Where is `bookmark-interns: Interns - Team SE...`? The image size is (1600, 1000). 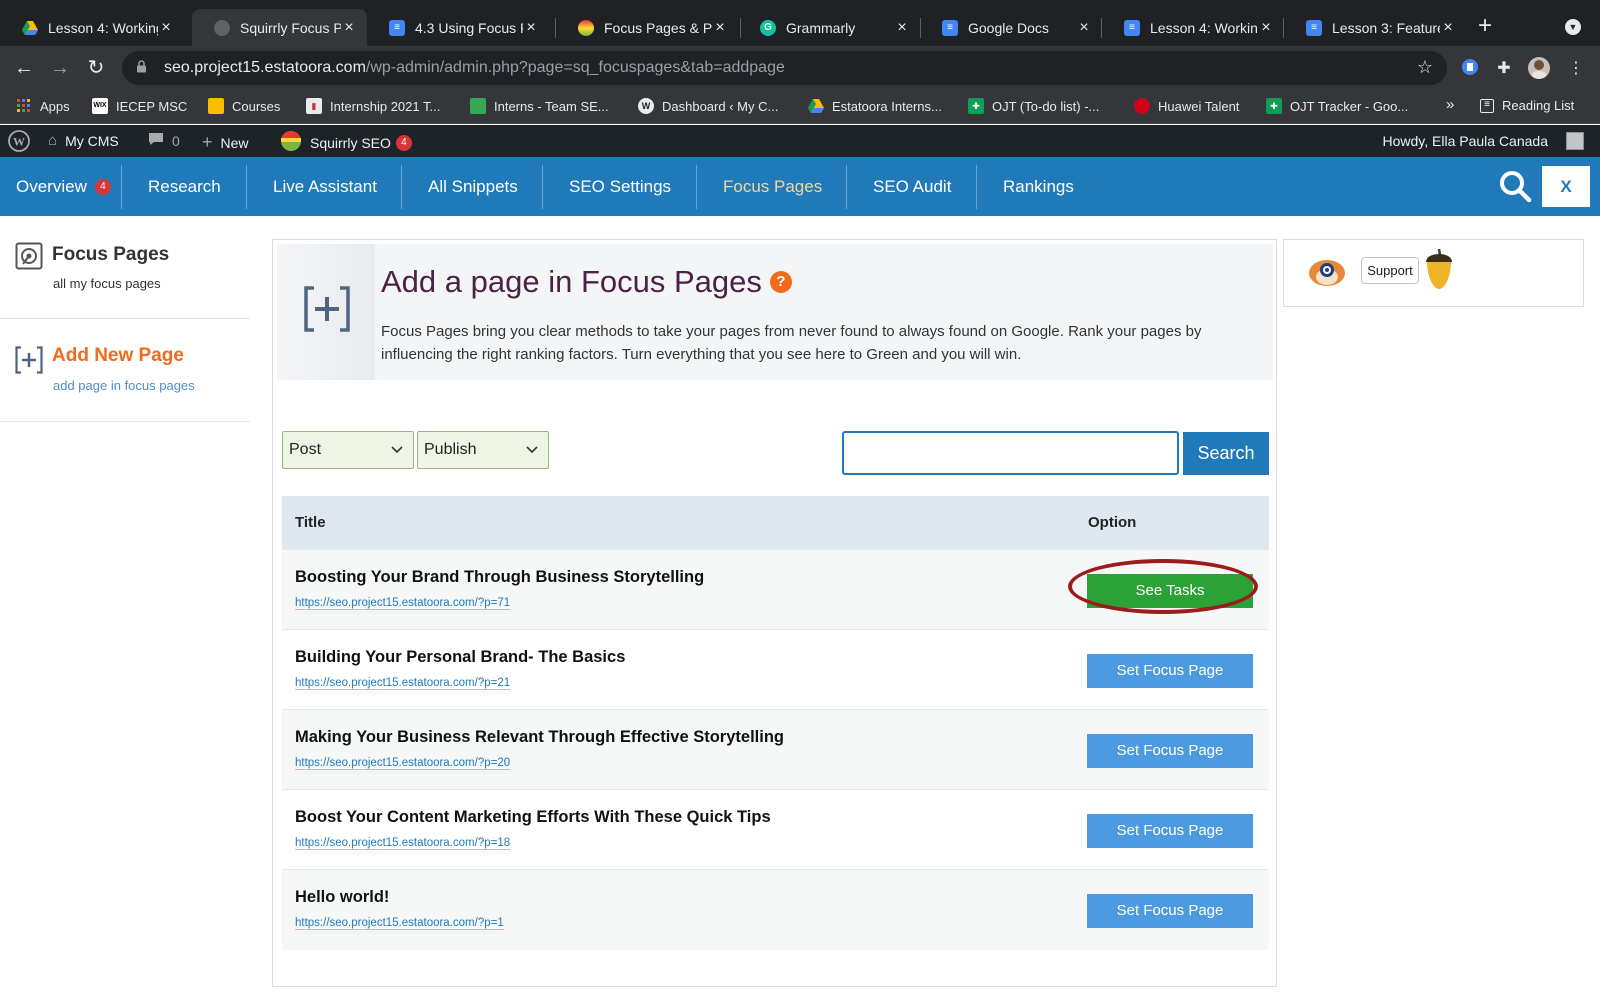
bookmark-interns: Interns - Team SE... is located at coordinates (539, 106).